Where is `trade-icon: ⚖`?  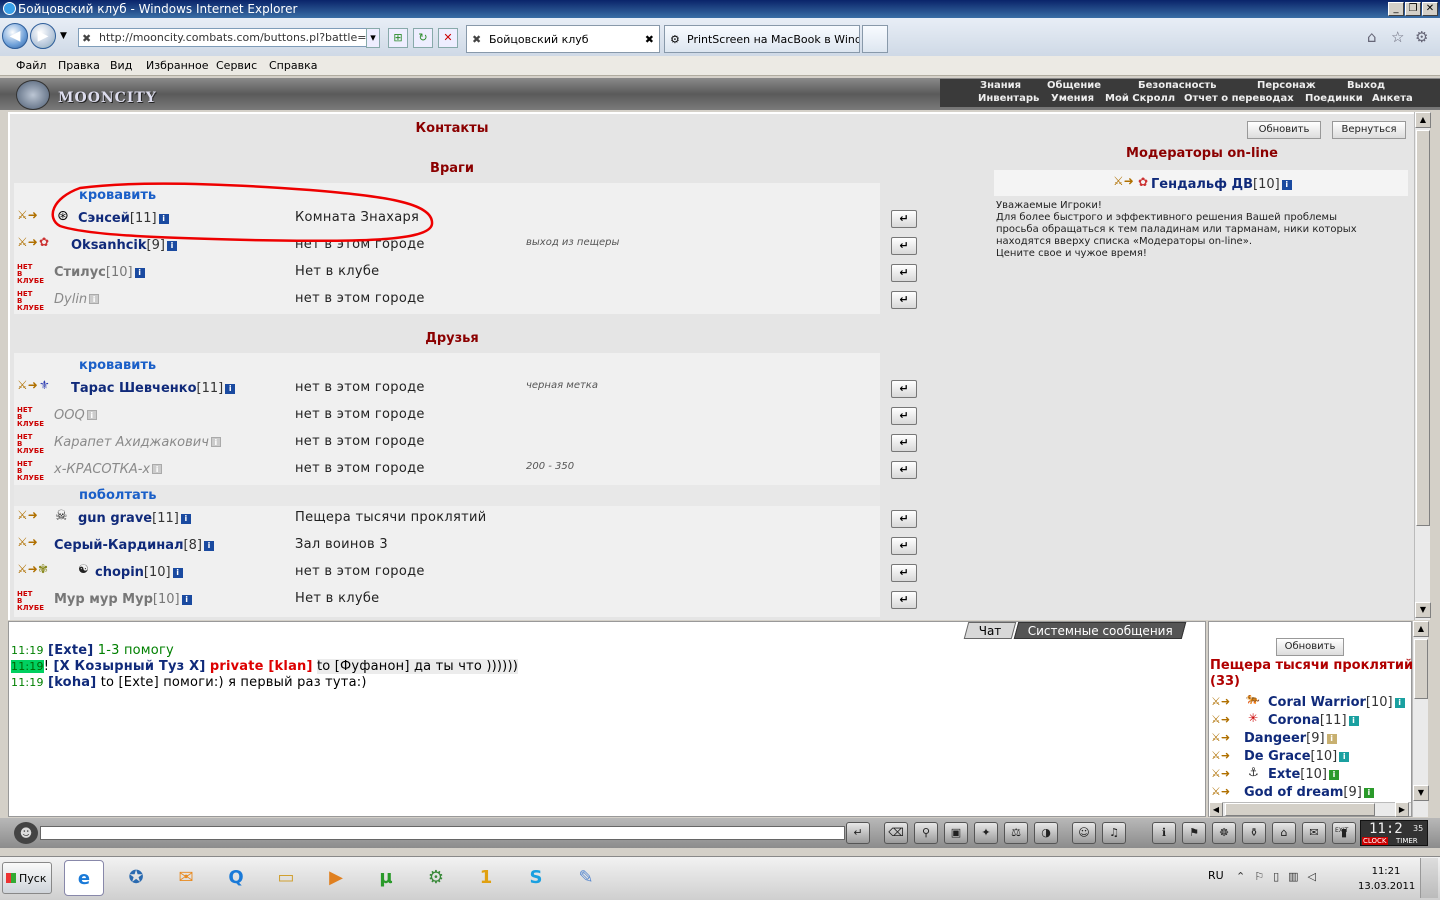 trade-icon: ⚖ is located at coordinates (1016, 833).